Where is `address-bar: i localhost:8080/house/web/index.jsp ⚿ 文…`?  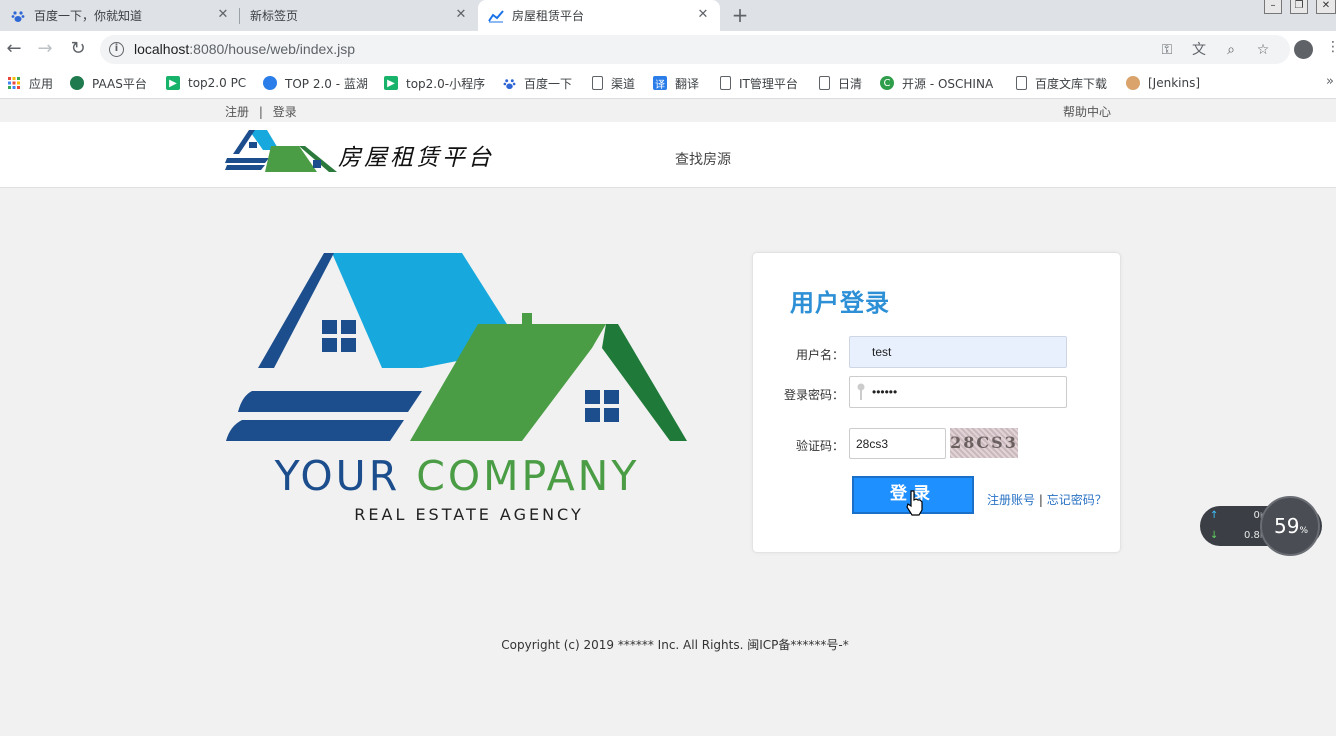
address-bar: i localhost:8080/house/web/index.jsp ⚿ 文… is located at coordinates (695, 49).